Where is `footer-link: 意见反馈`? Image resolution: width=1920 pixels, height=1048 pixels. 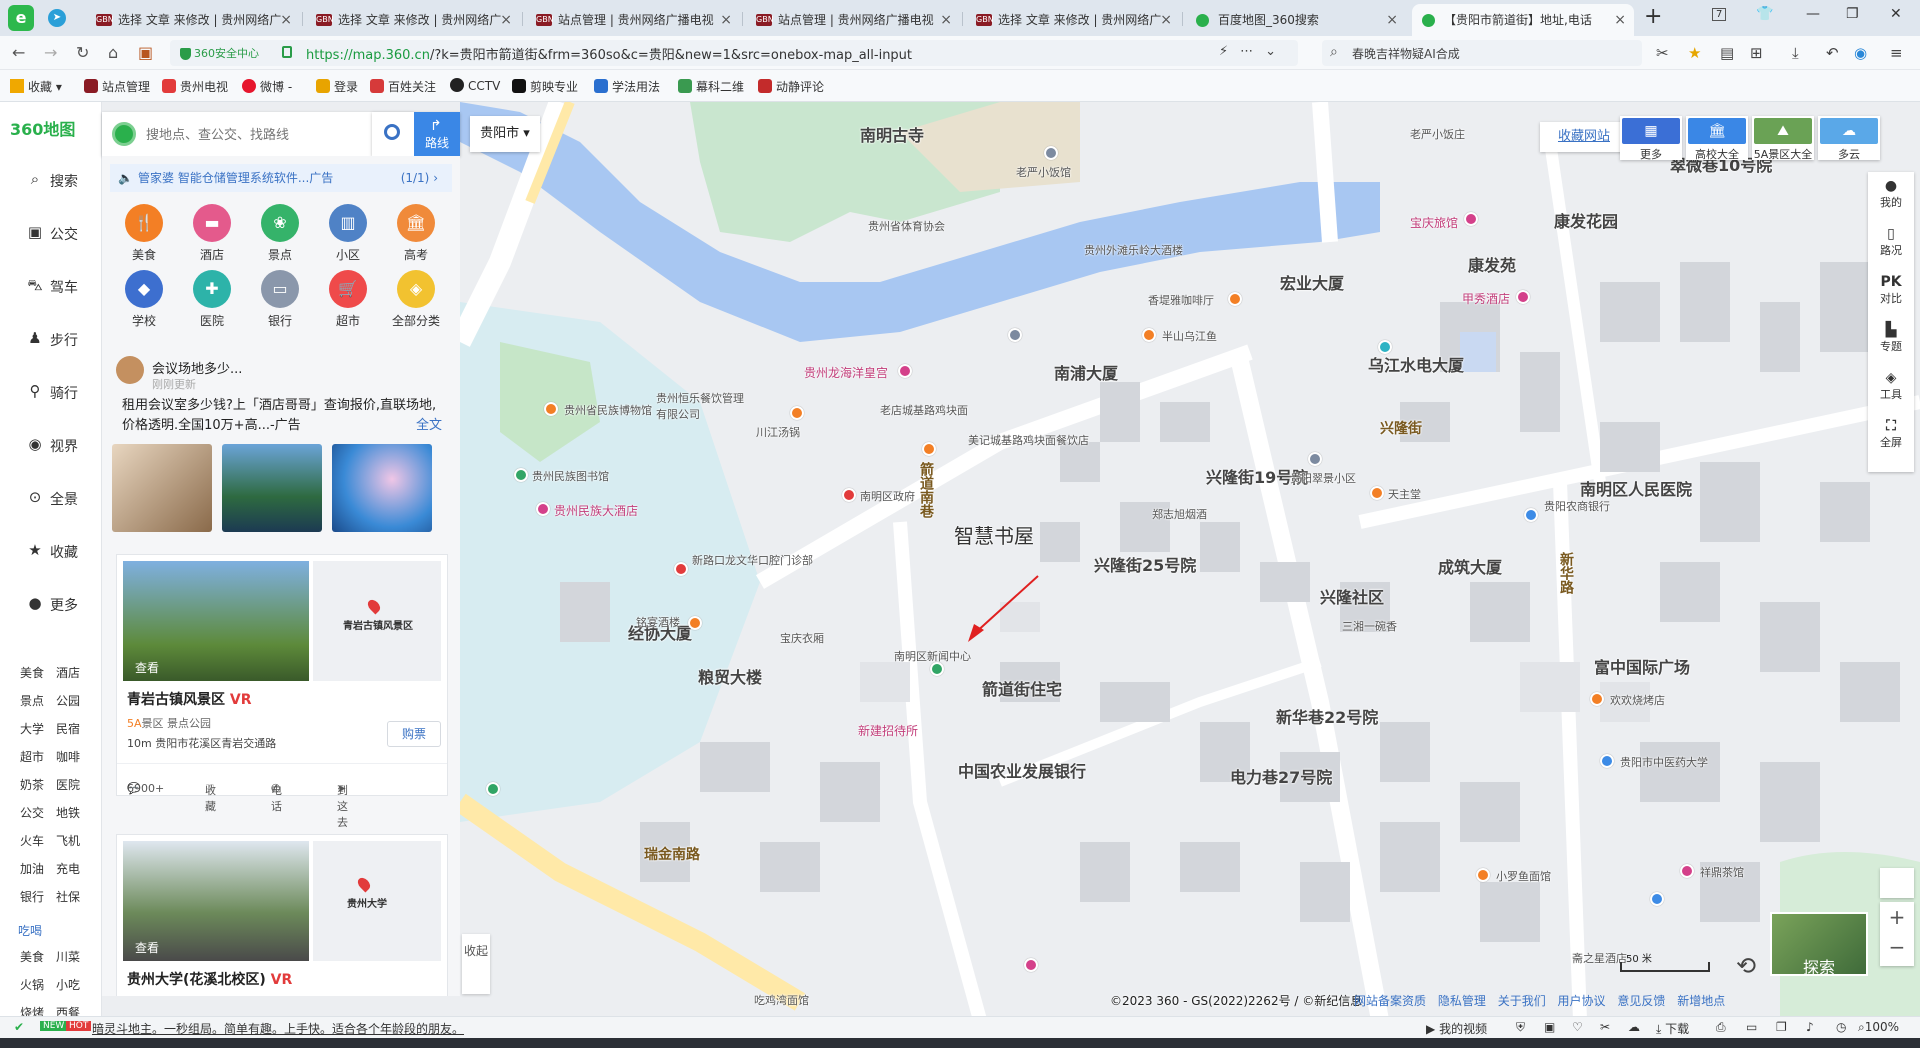 footer-link: 意见反馈 is located at coordinates (1641, 1001).